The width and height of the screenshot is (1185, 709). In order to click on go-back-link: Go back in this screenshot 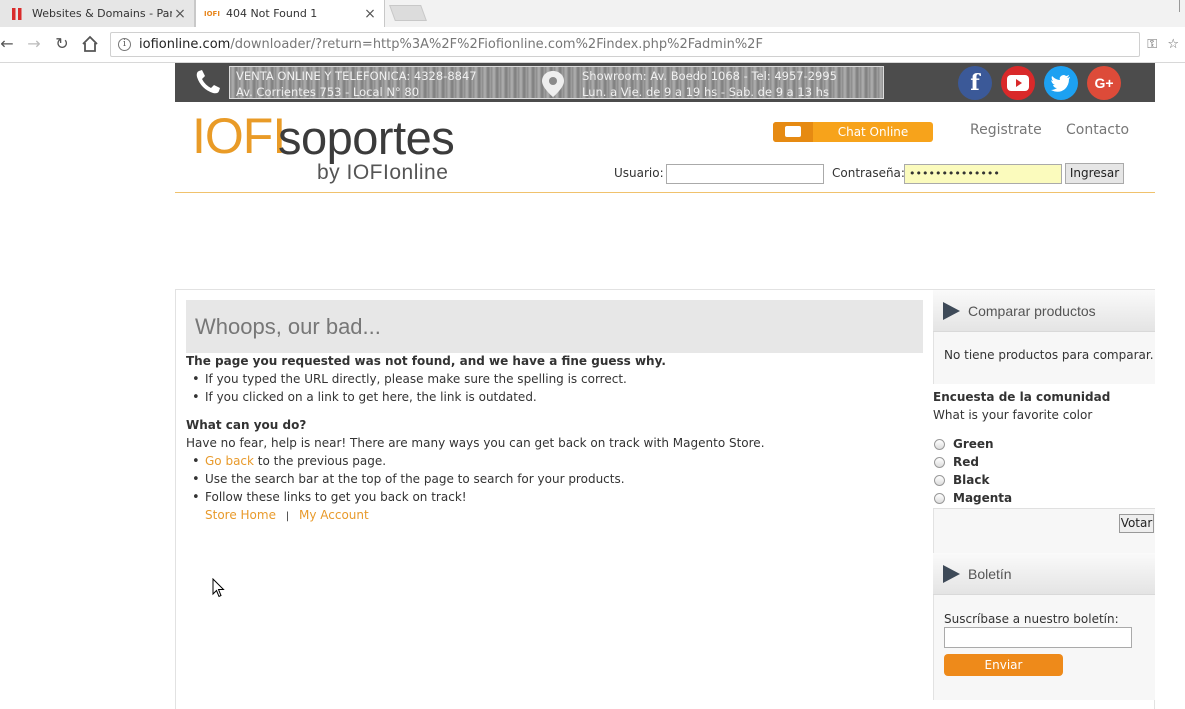, I will do `click(229, 461)`.